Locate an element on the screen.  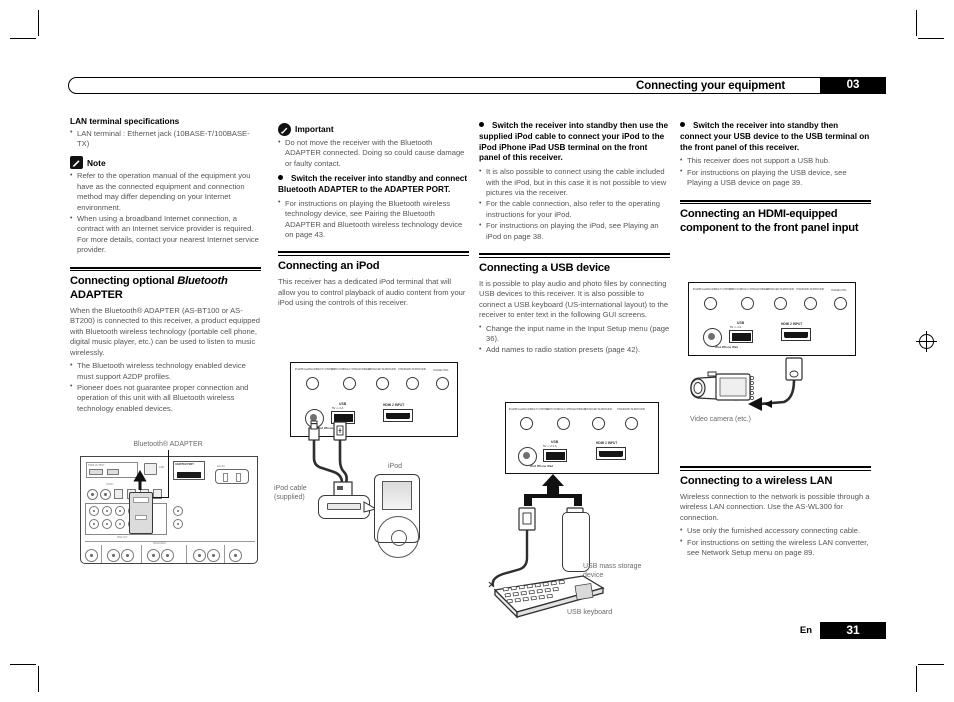
note-label: Note is located at coordinates (96, 162).